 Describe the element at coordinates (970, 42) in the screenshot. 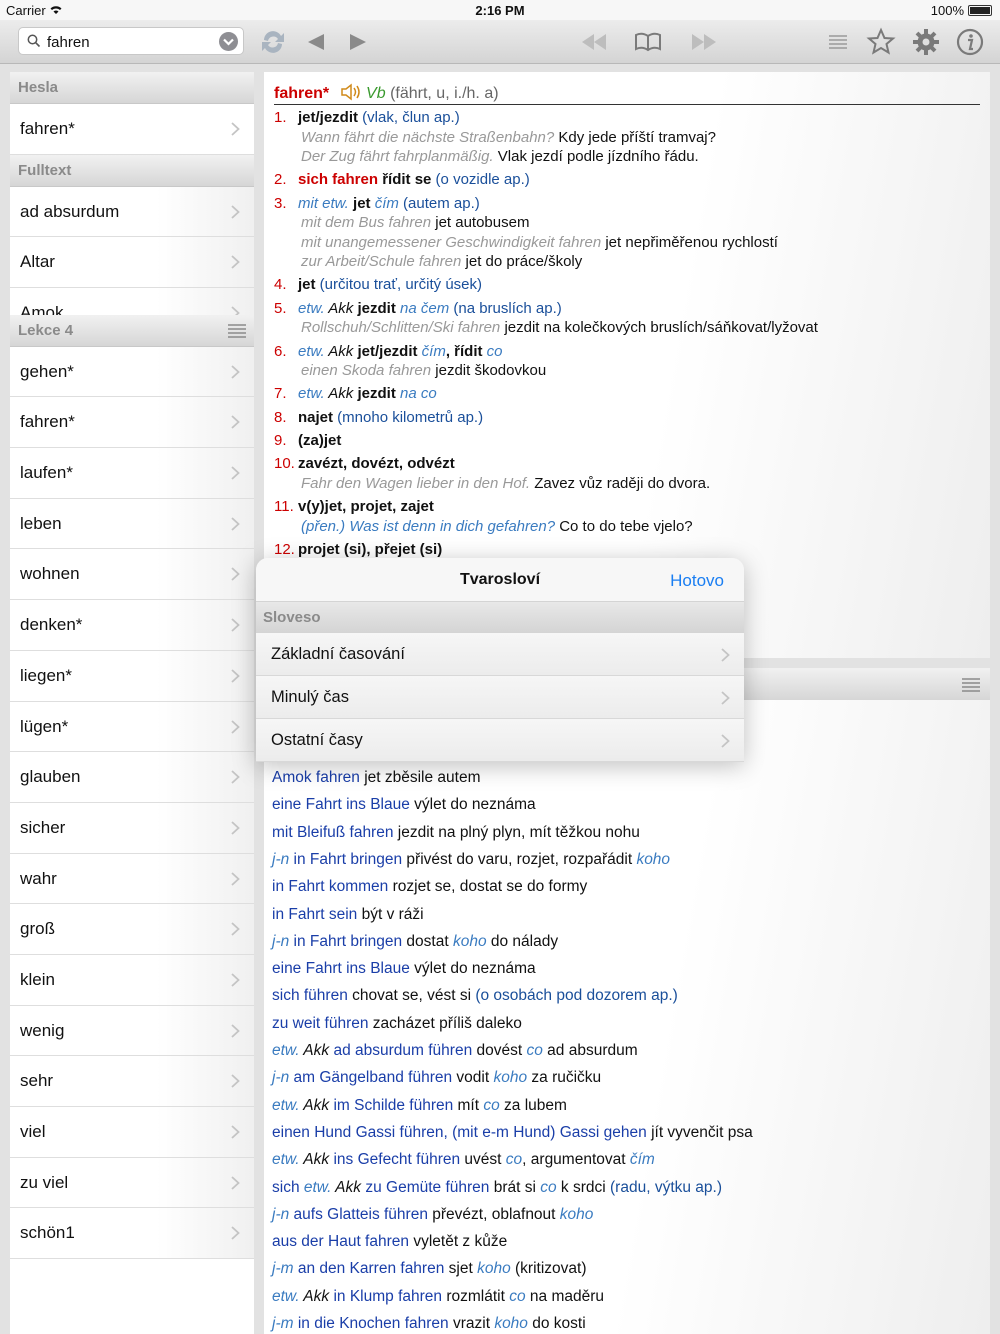

I see `info-icon` at that location.